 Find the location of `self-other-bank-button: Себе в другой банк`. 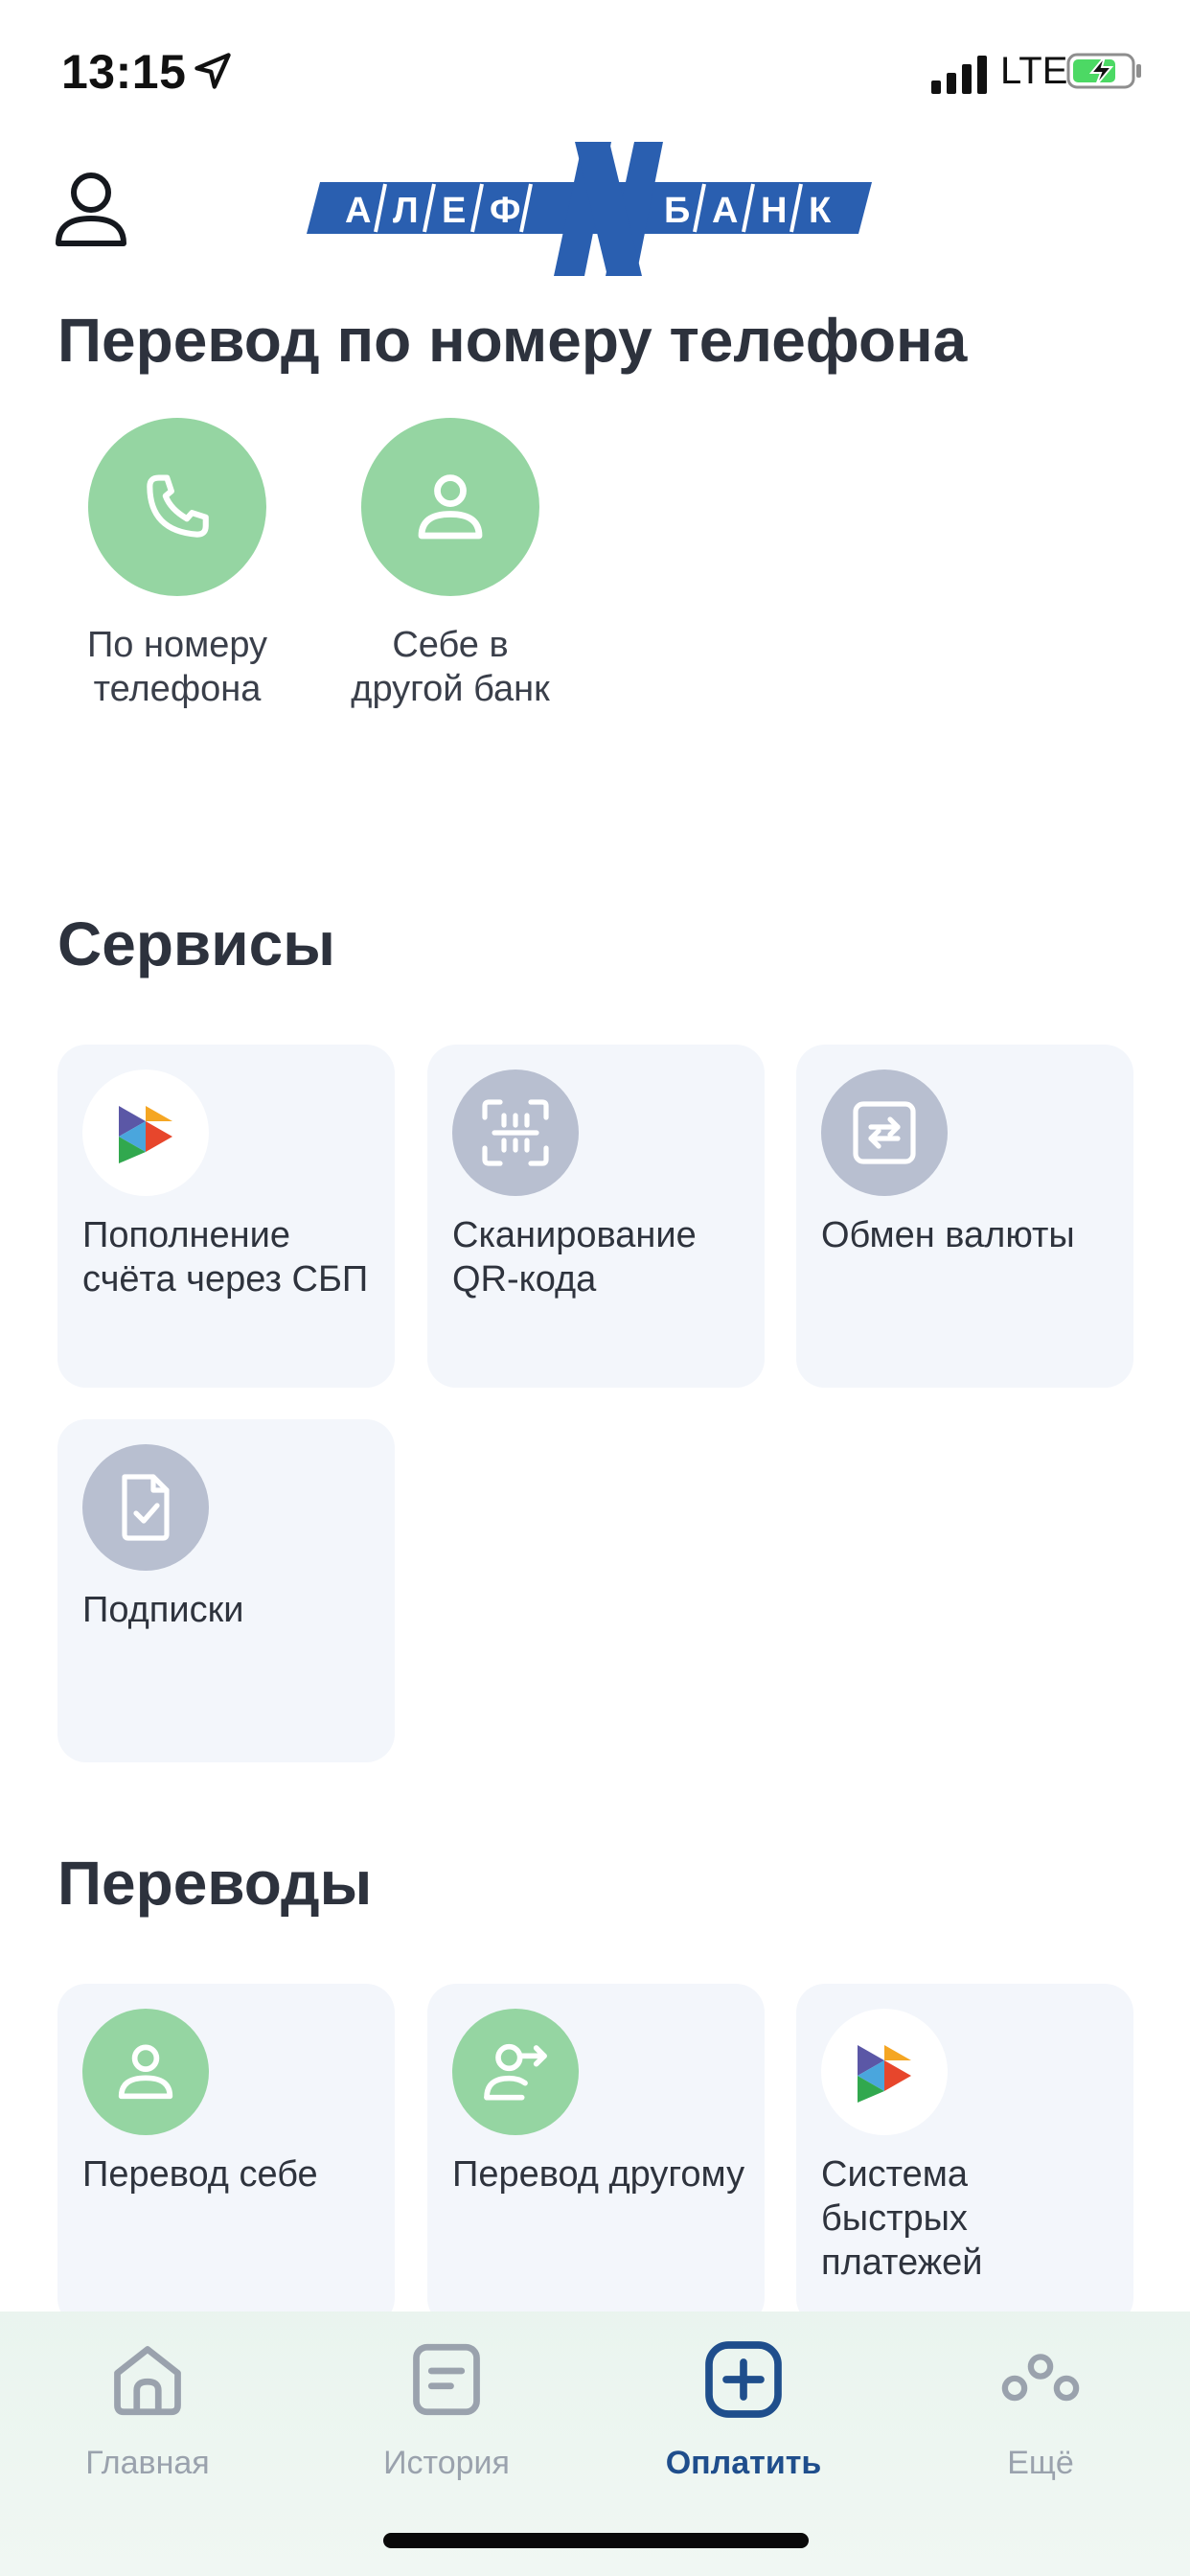

self-other-bank-button: Себе в другой банк is located at coordinates (451, 564).